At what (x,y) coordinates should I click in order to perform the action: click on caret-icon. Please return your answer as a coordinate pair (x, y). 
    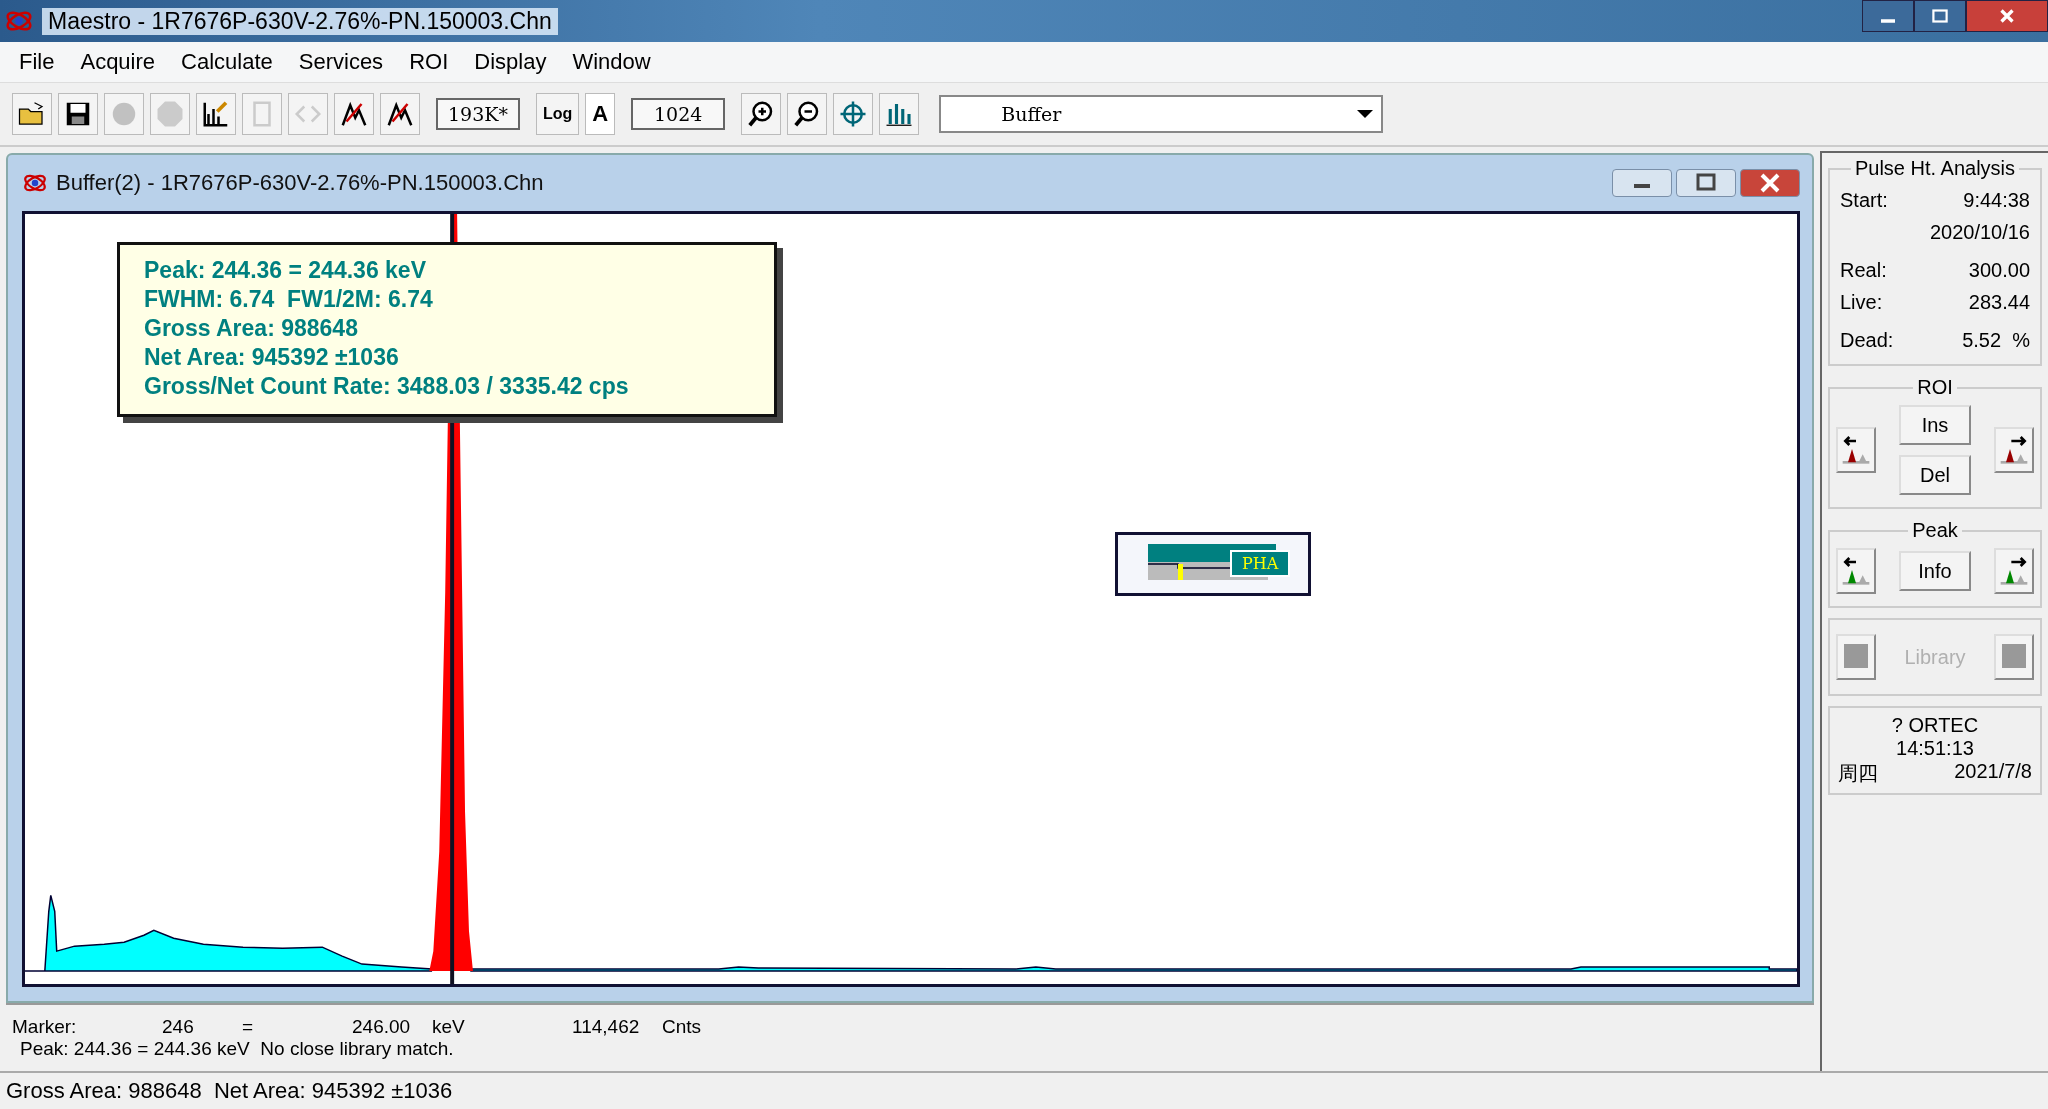
    Looking at the image, I should click on (1365, 114).